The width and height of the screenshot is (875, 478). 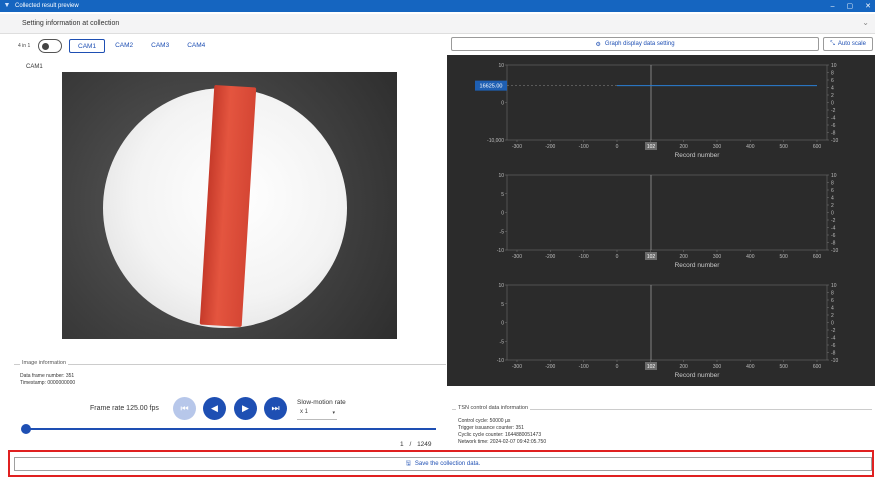 What do you see at coordinates (124, 408) in the screenshot?
I see `frame-rate: Frame rate 125.00 fps` at bounding box center [124, 408].